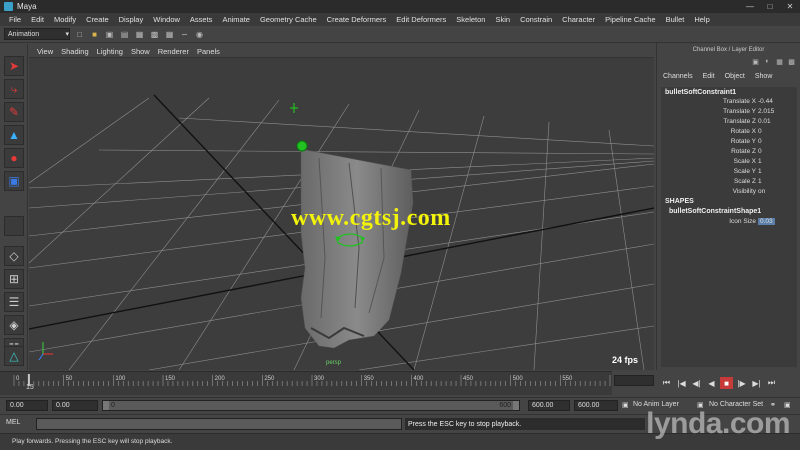  I want to click on channel-box-menu-channels: Channels, so click(678, 76).